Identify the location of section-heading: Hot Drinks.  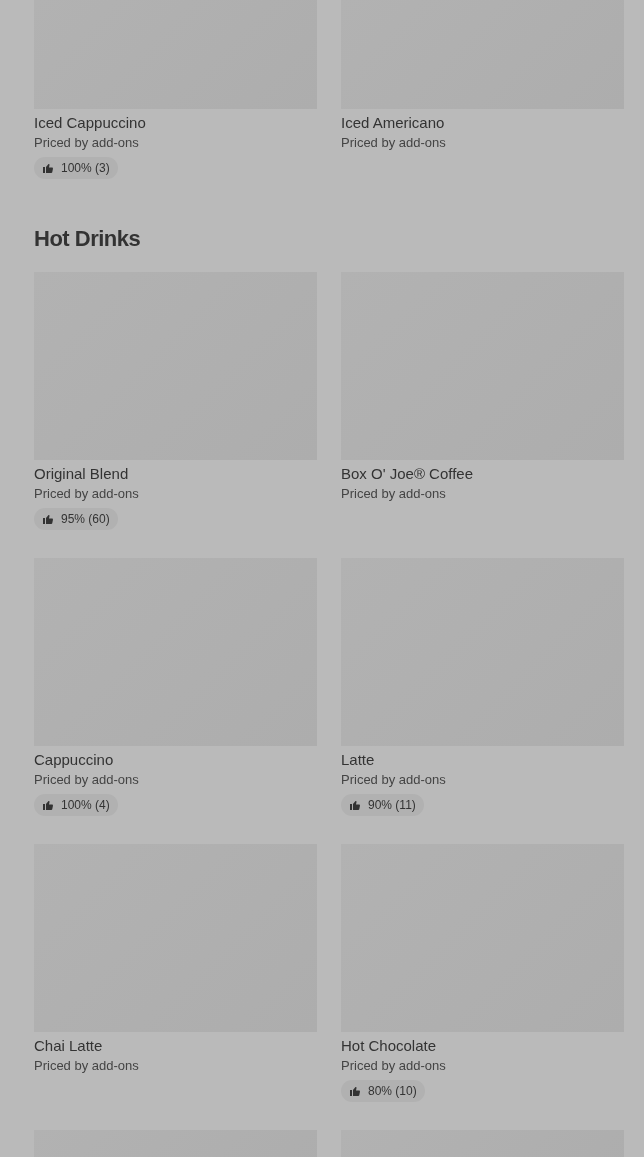
(88, 239).